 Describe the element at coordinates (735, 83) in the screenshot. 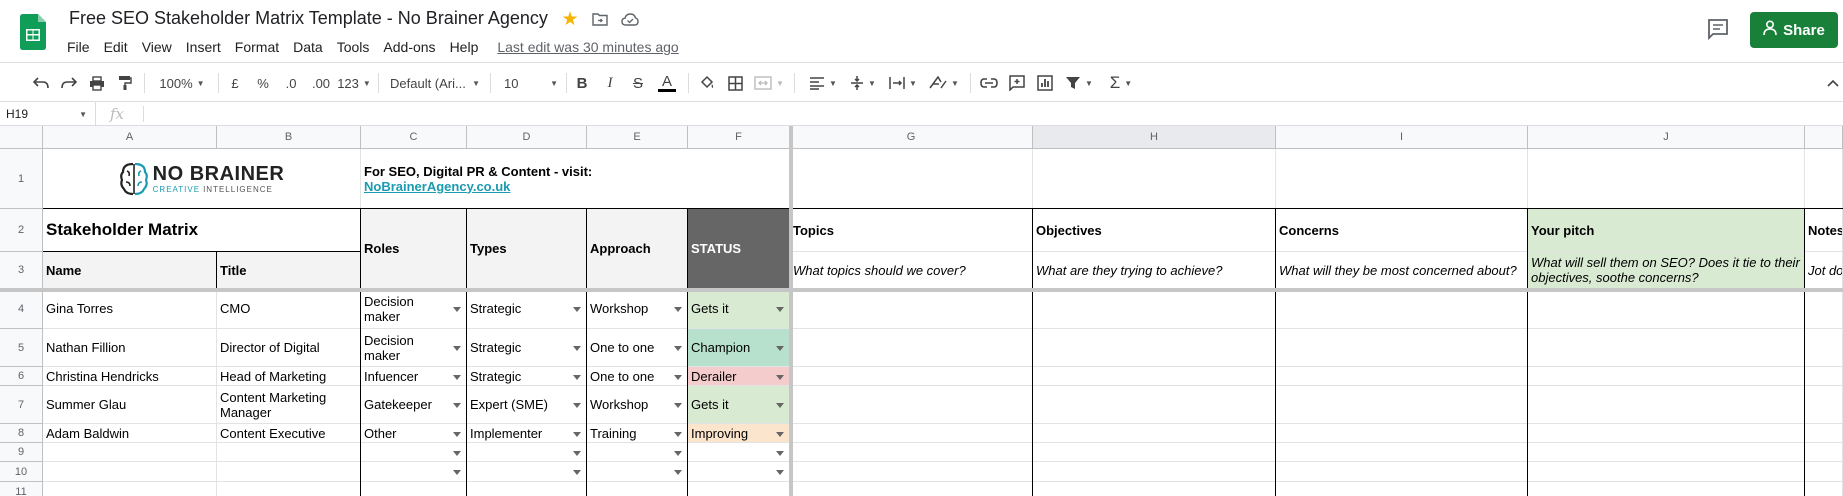

I see `borders-icon` at that location.